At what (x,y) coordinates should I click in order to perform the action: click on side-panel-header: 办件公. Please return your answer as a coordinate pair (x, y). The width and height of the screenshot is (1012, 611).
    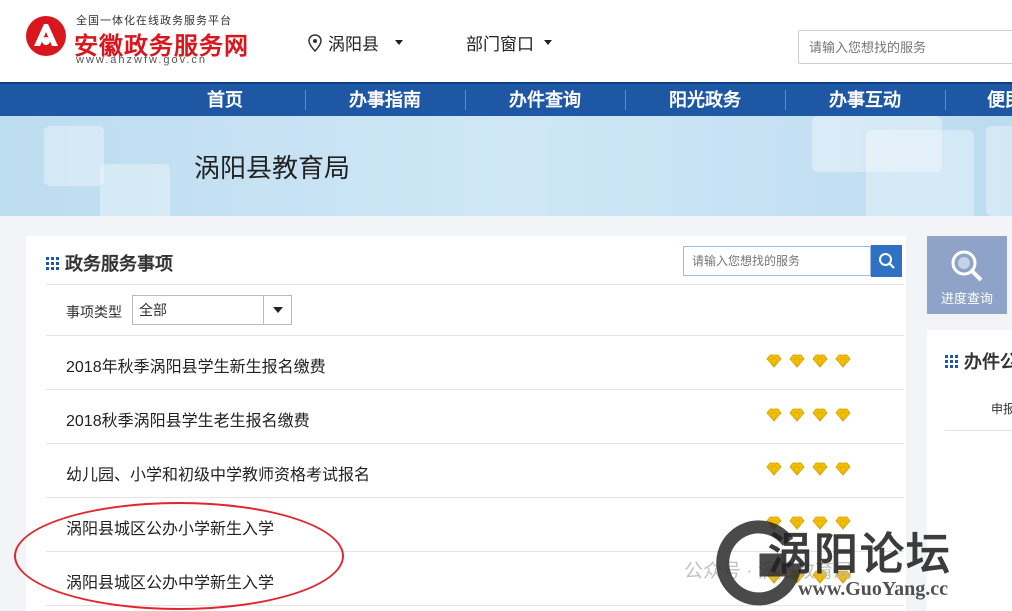
    Looking at the image, I should click on (978, 361).